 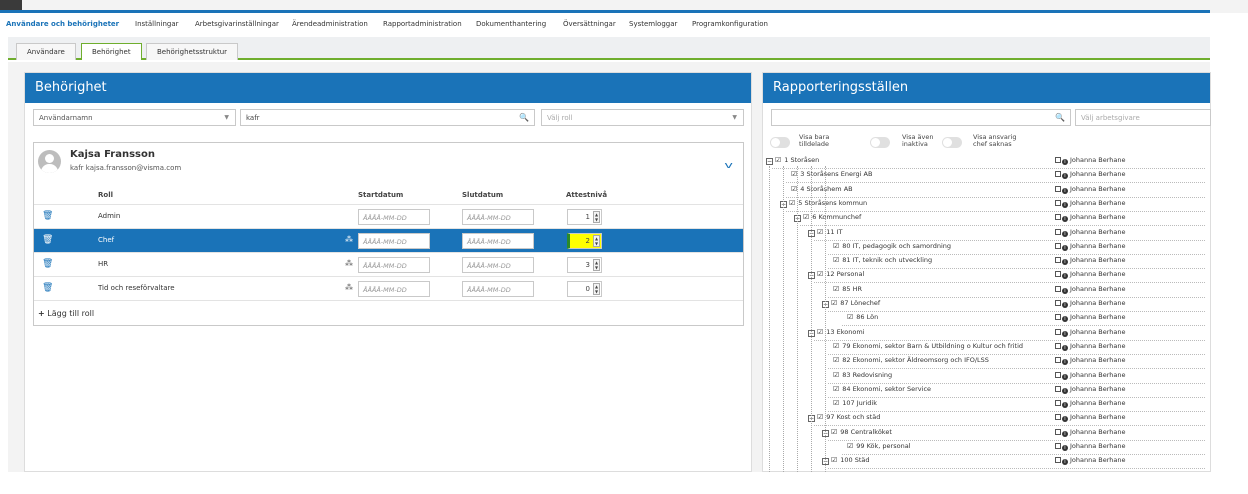 I want to click on user-search-input: kafr 🔍, so click(x=387, y=117).